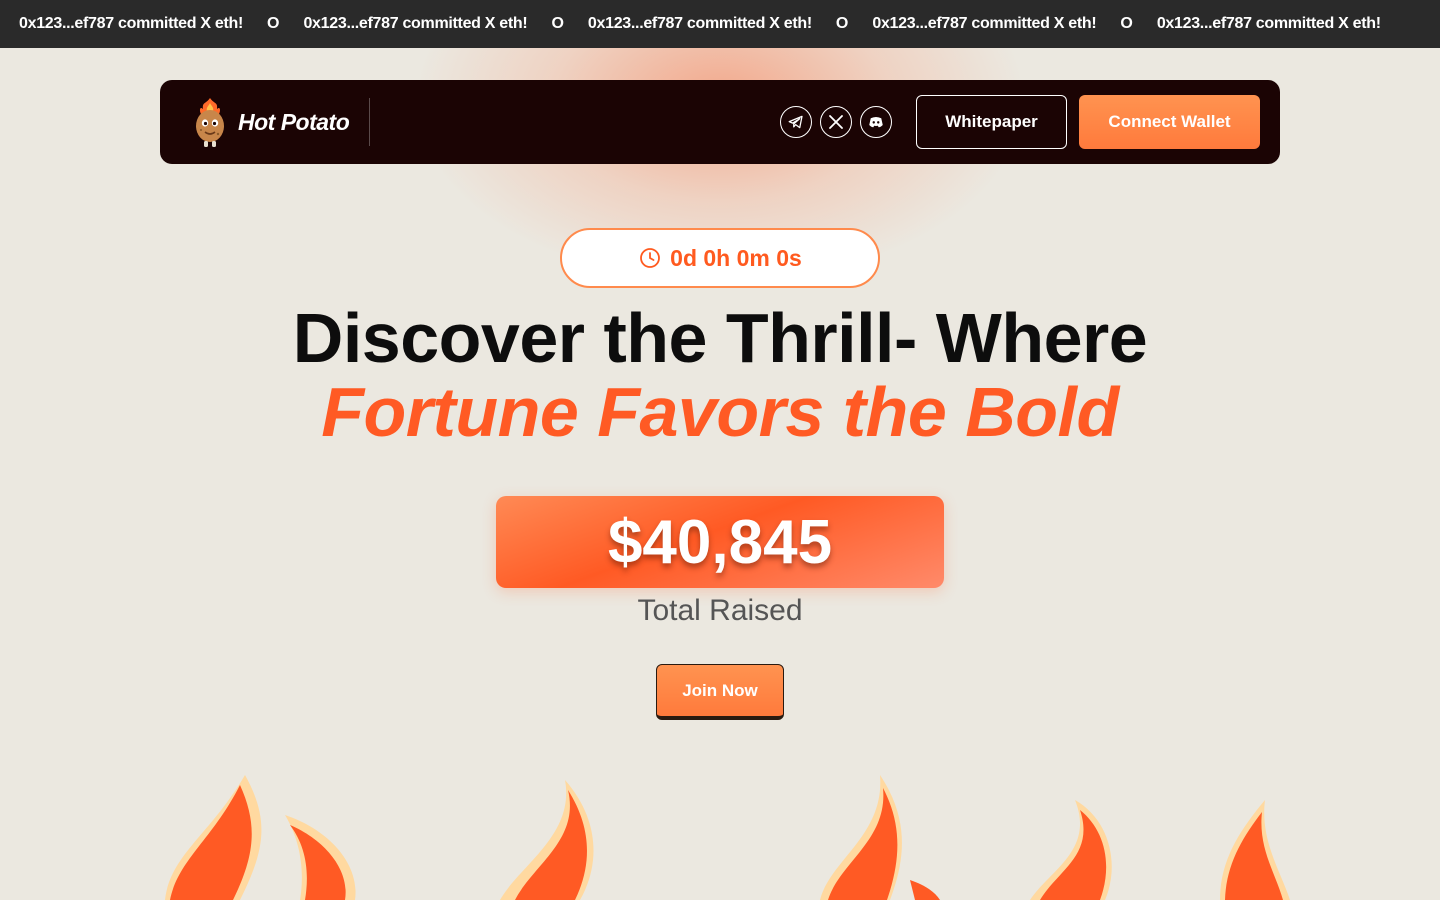 This screenshot has width=1440, height=900. Describe the element at coordinates (720, 338) in the screenshot. I see `hero-headline: Discover the Thrill- Where` at that location.